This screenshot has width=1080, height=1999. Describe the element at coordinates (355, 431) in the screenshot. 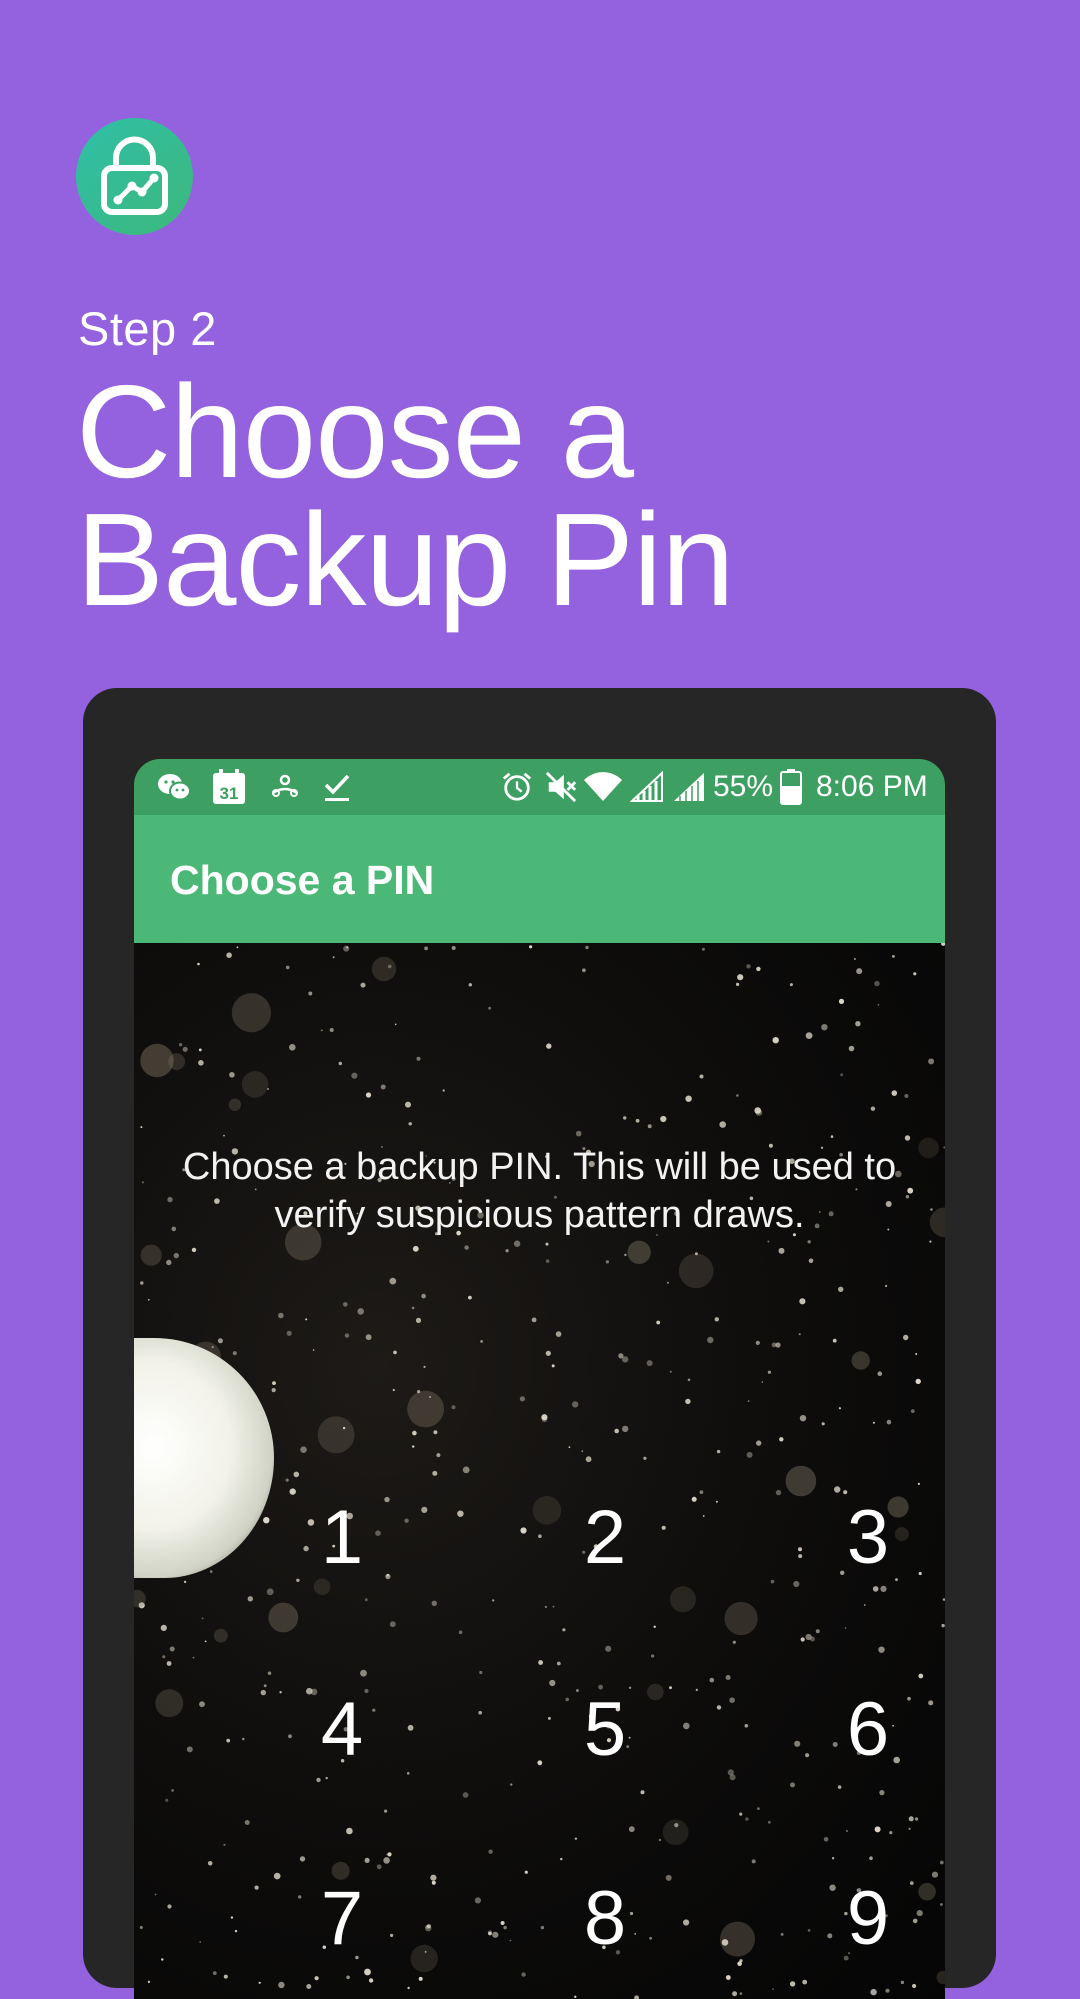

I see `headline-line-1: Choose a` at that location.